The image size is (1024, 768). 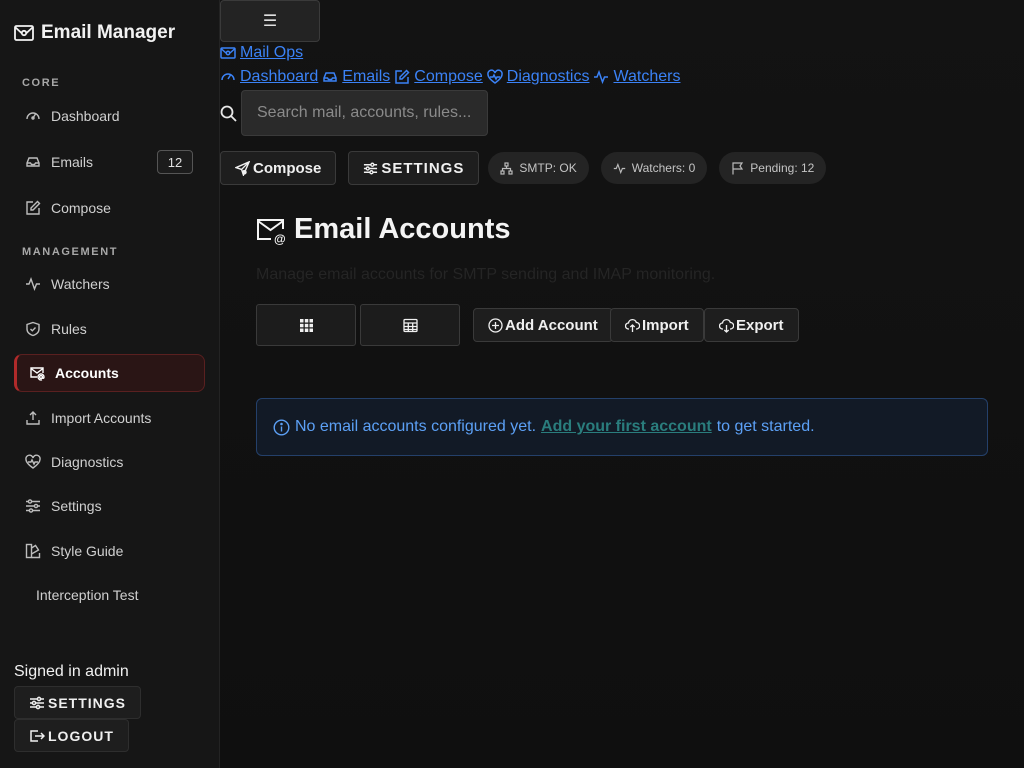 I want to click on sidebar-item-accounts: Accounts, so click(x=109, y=373).